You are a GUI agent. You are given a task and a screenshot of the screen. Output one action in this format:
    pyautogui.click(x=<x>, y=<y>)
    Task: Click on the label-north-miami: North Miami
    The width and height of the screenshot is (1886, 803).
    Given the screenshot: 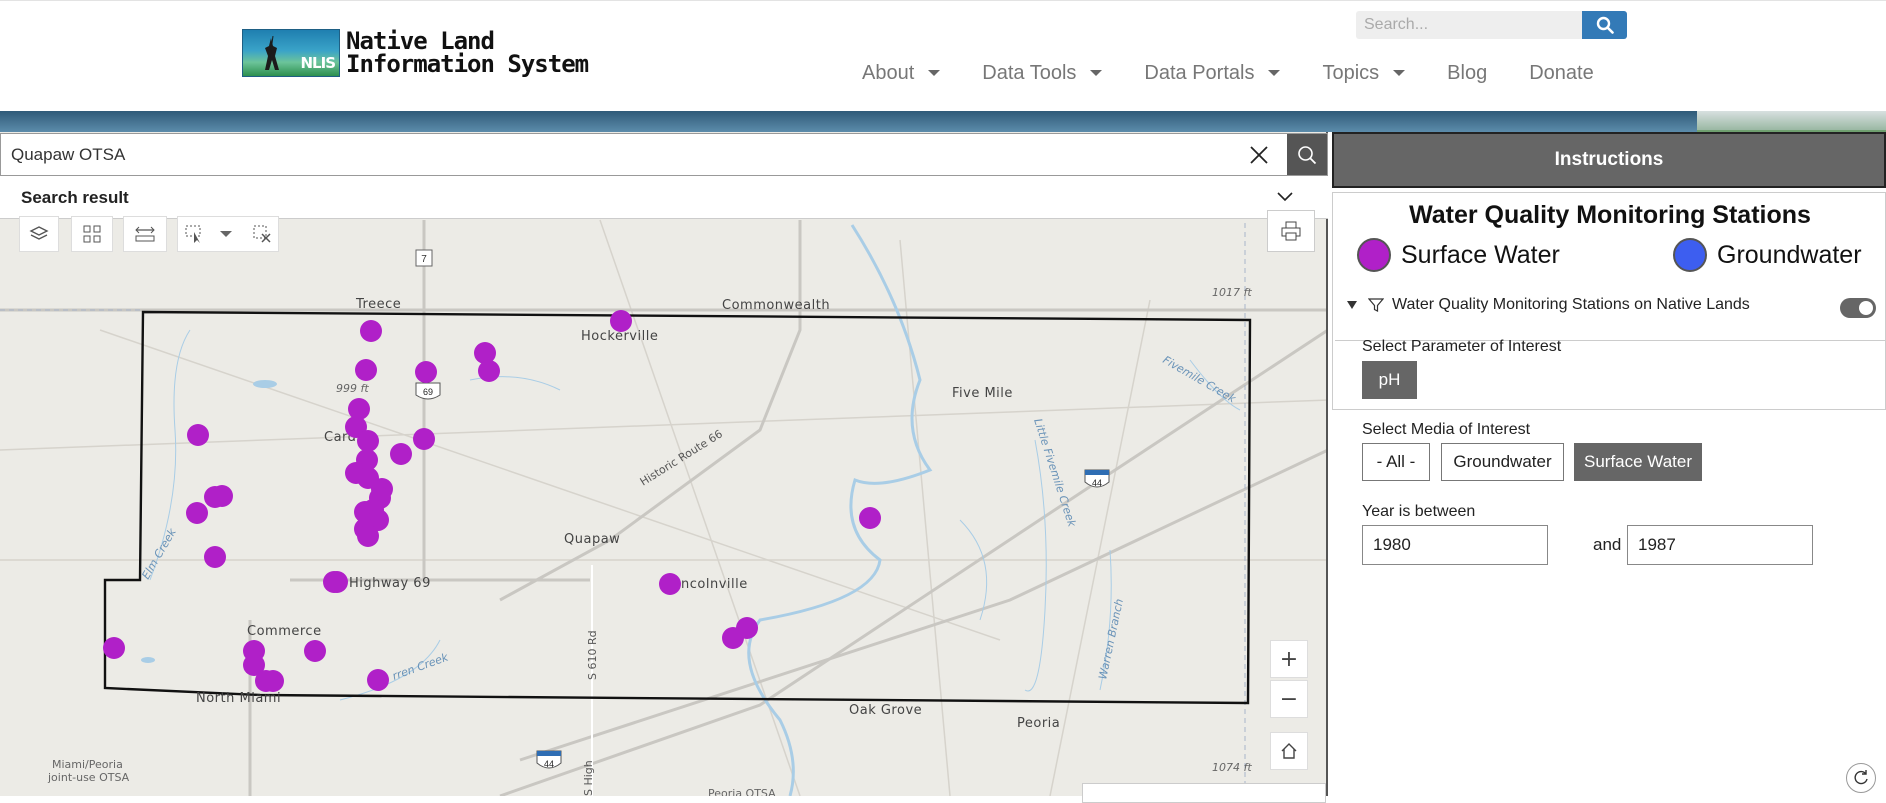 What is the action you would take?
    pyautogui.click(x=238, y=698)
    